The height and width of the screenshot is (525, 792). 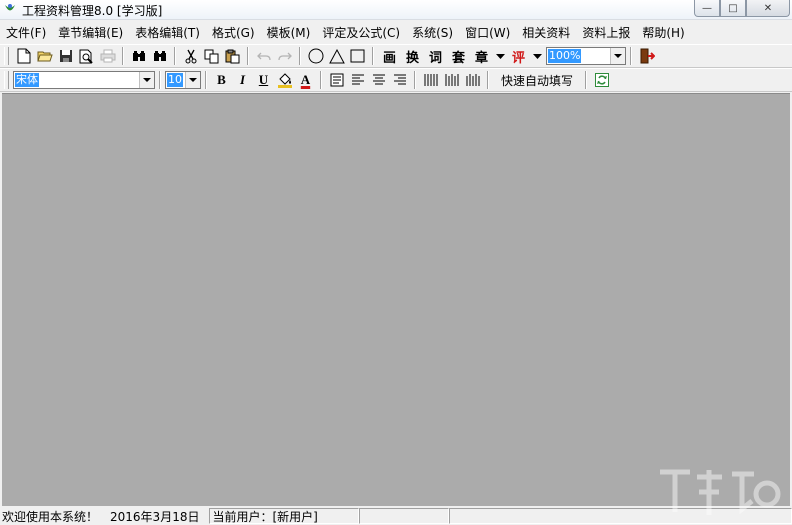 What do you see at coordinates (289, 32) in the screenshot?
I see `menu-template: 模板(M)` at bounding box center [289, 32].